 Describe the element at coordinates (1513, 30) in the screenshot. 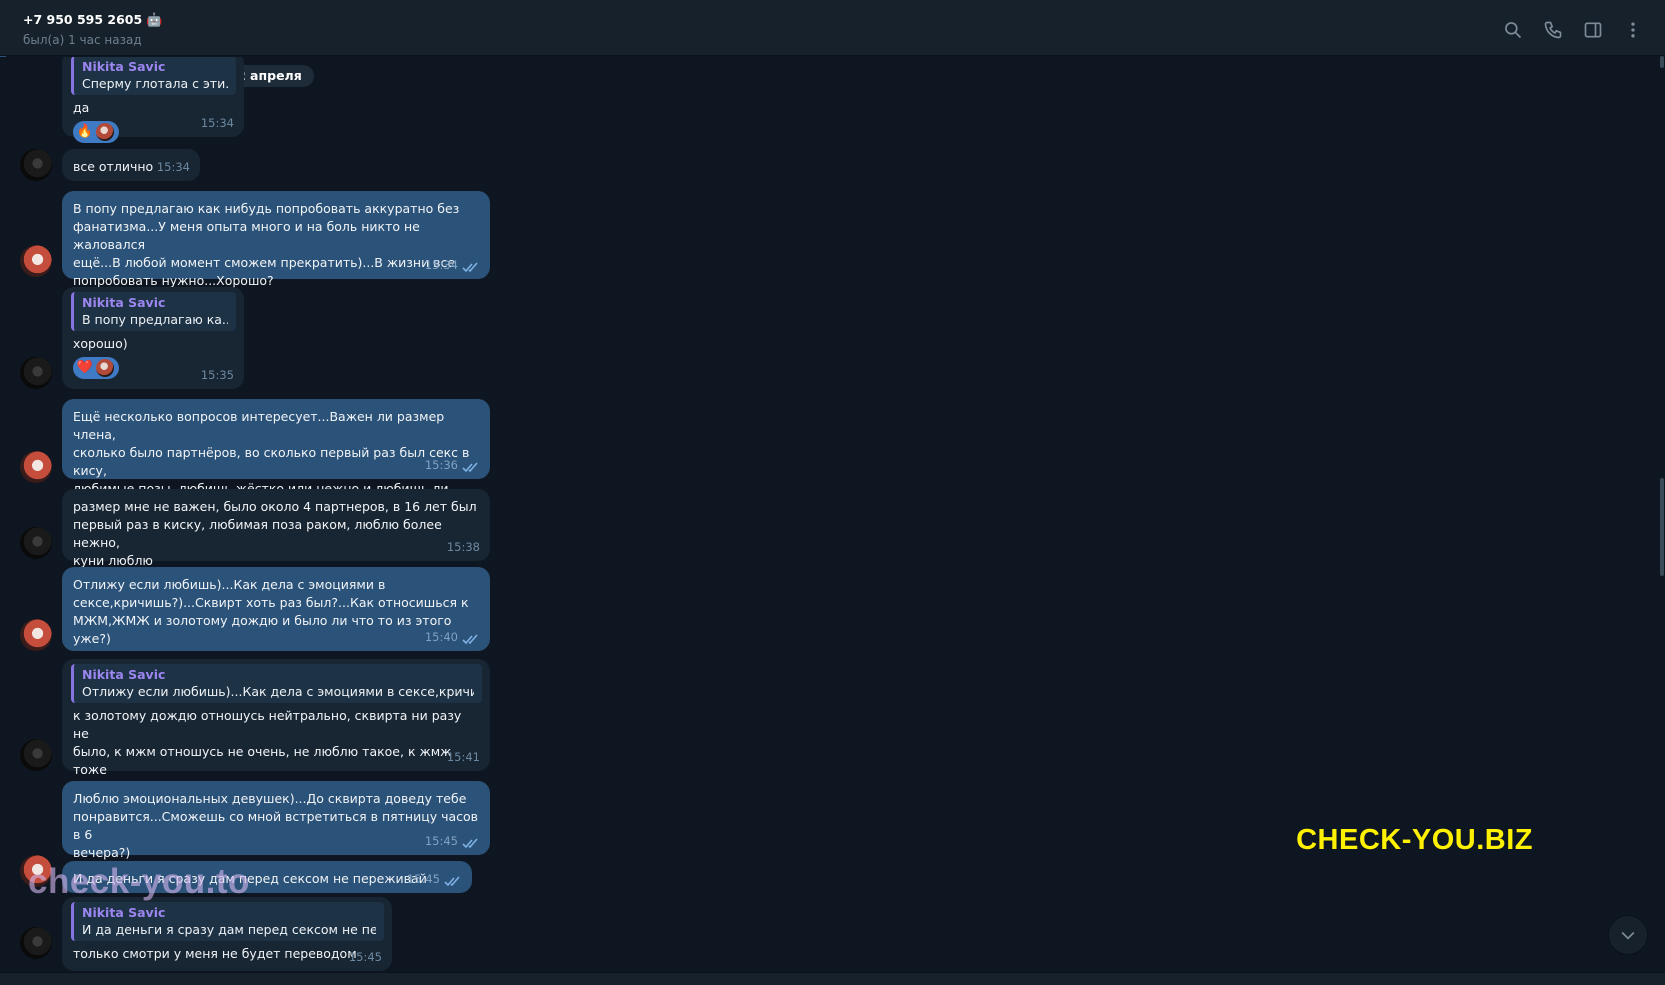

I see `search-icon` at that location.